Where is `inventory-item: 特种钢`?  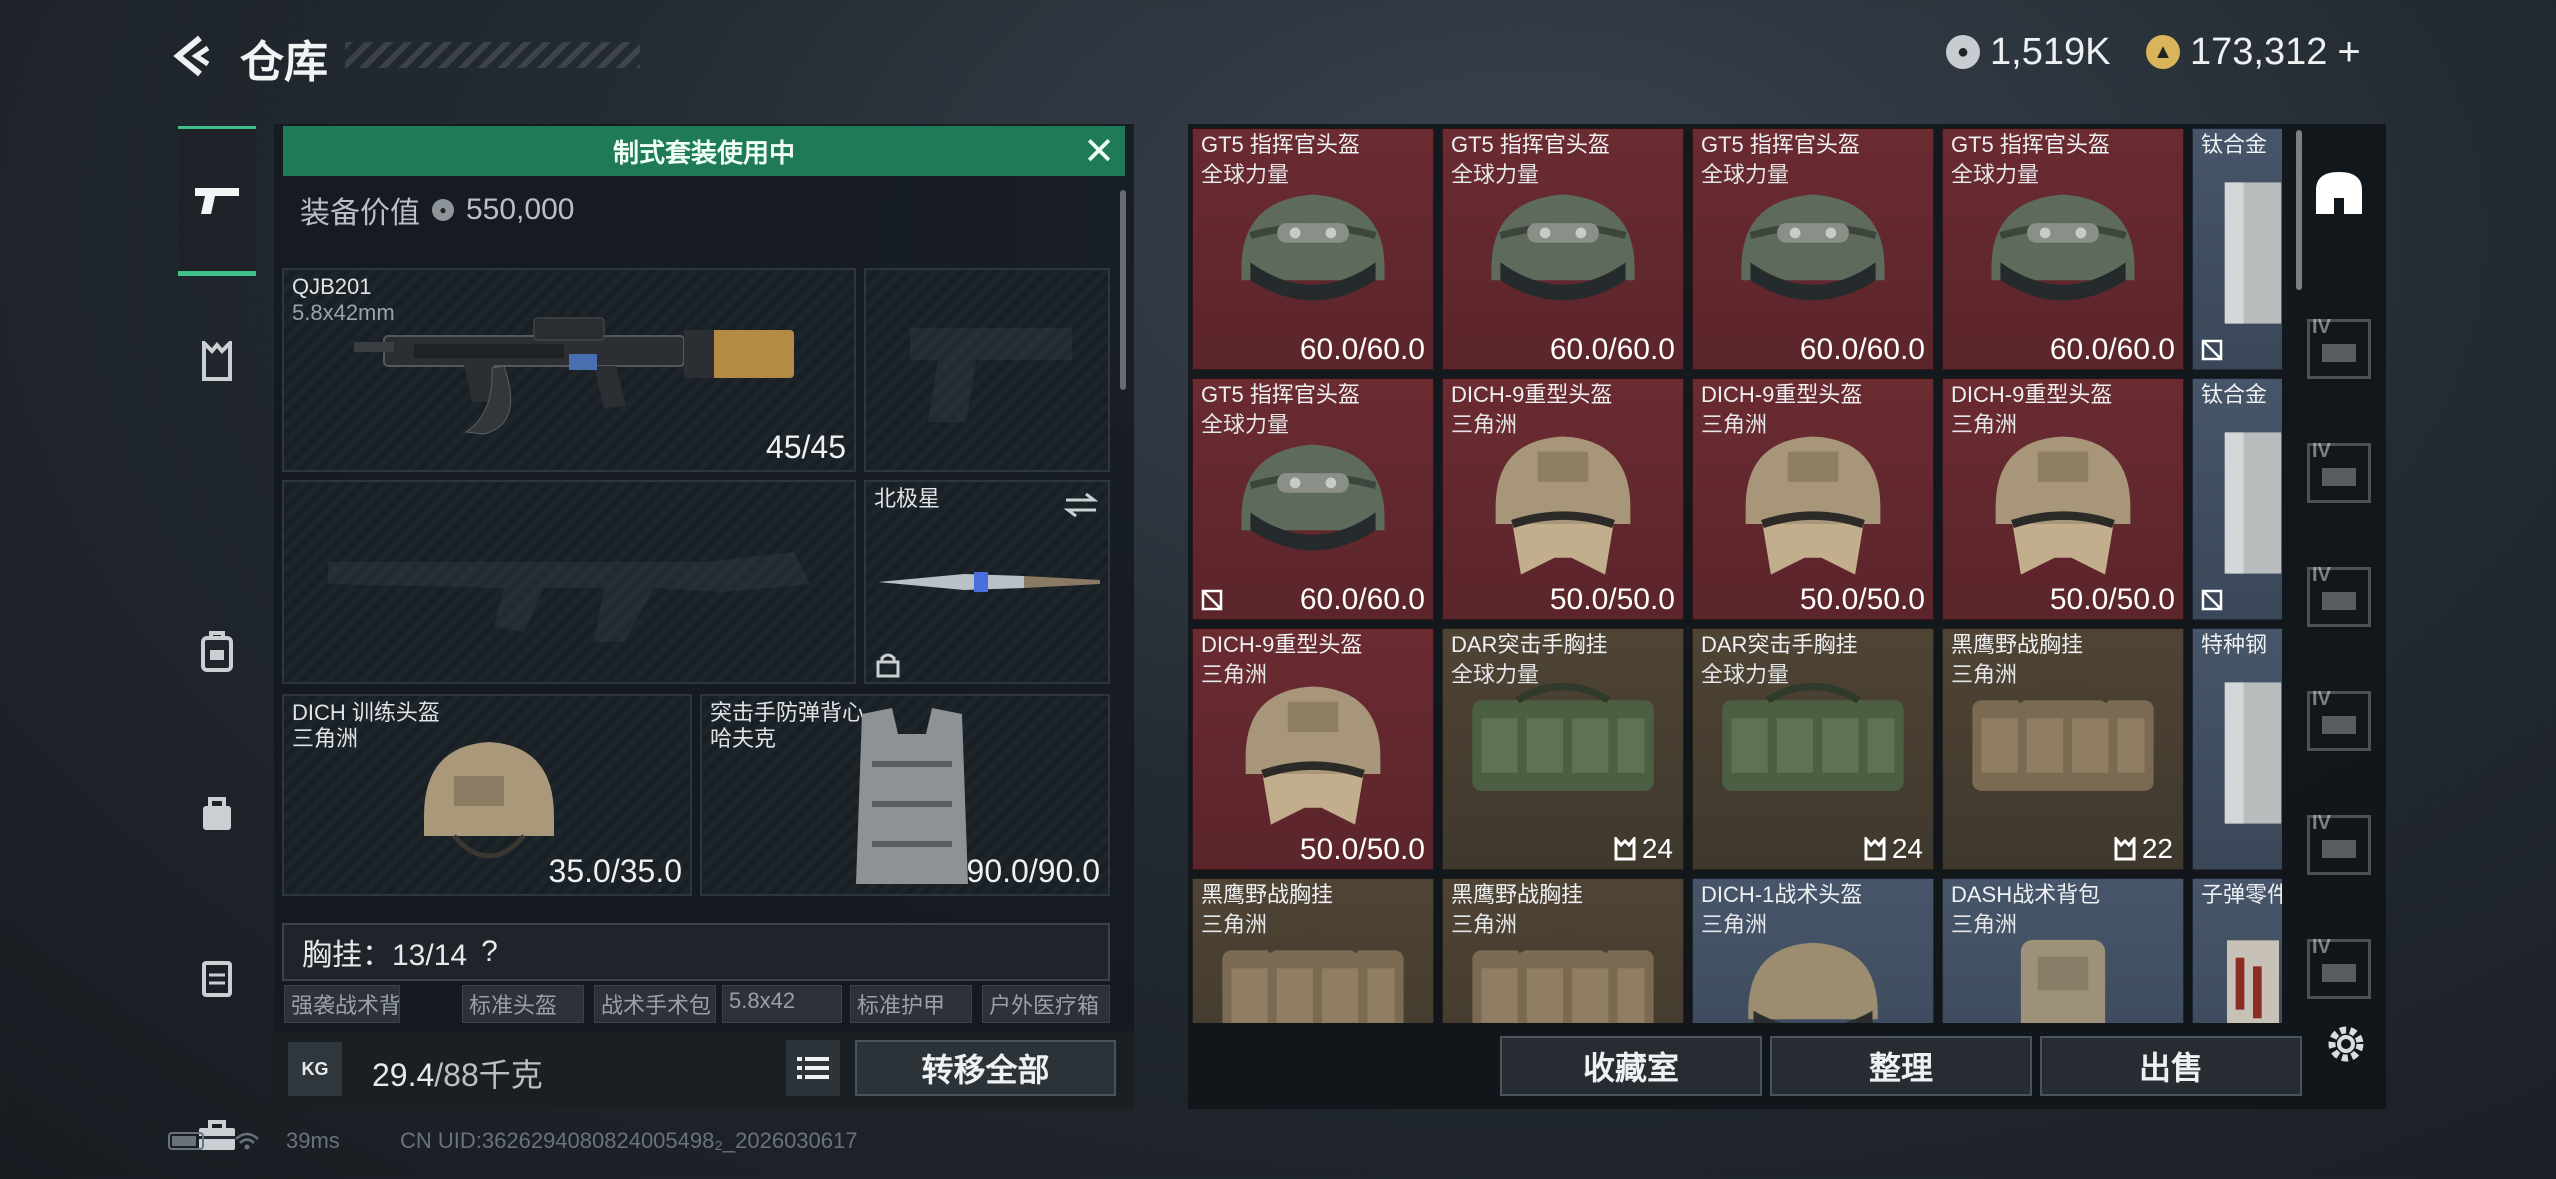 inventory-item: 特种钢 is located at coordinates (2237, 749).